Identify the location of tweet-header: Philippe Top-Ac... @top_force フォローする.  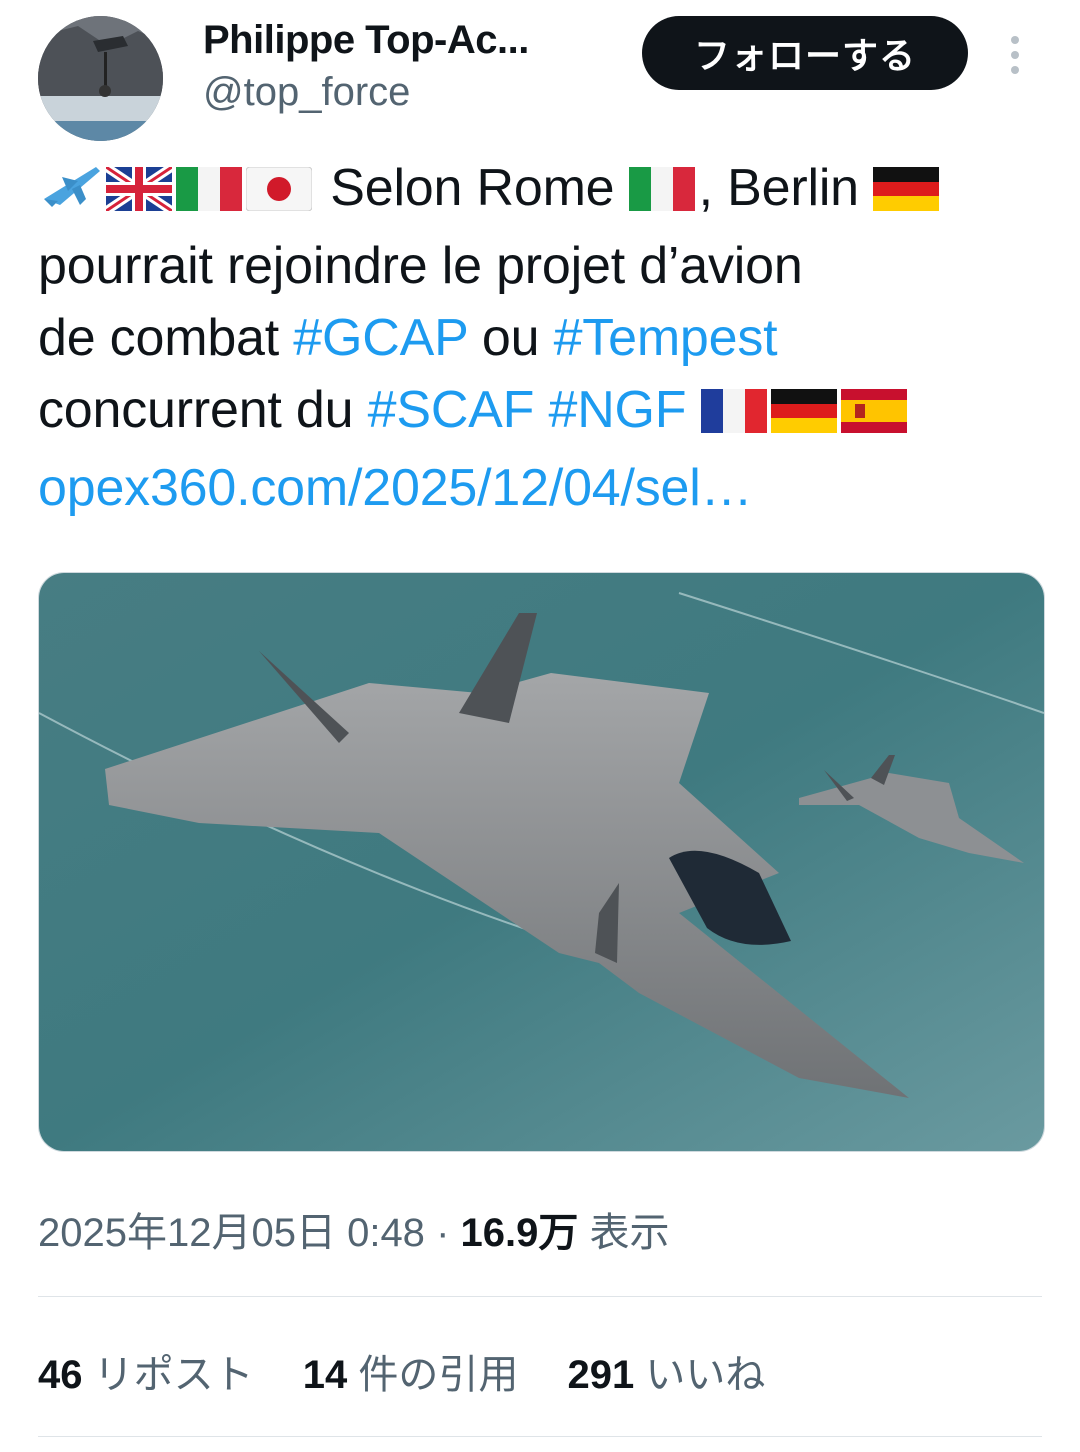
(547, 76).